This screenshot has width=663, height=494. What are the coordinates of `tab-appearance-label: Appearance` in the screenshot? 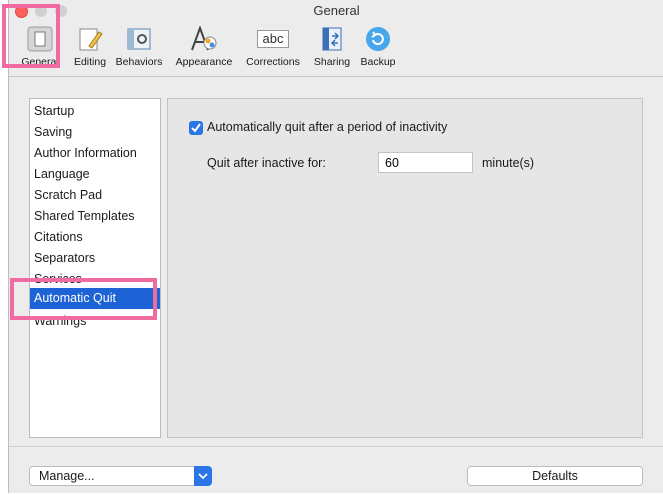 It's located at (204, 62).